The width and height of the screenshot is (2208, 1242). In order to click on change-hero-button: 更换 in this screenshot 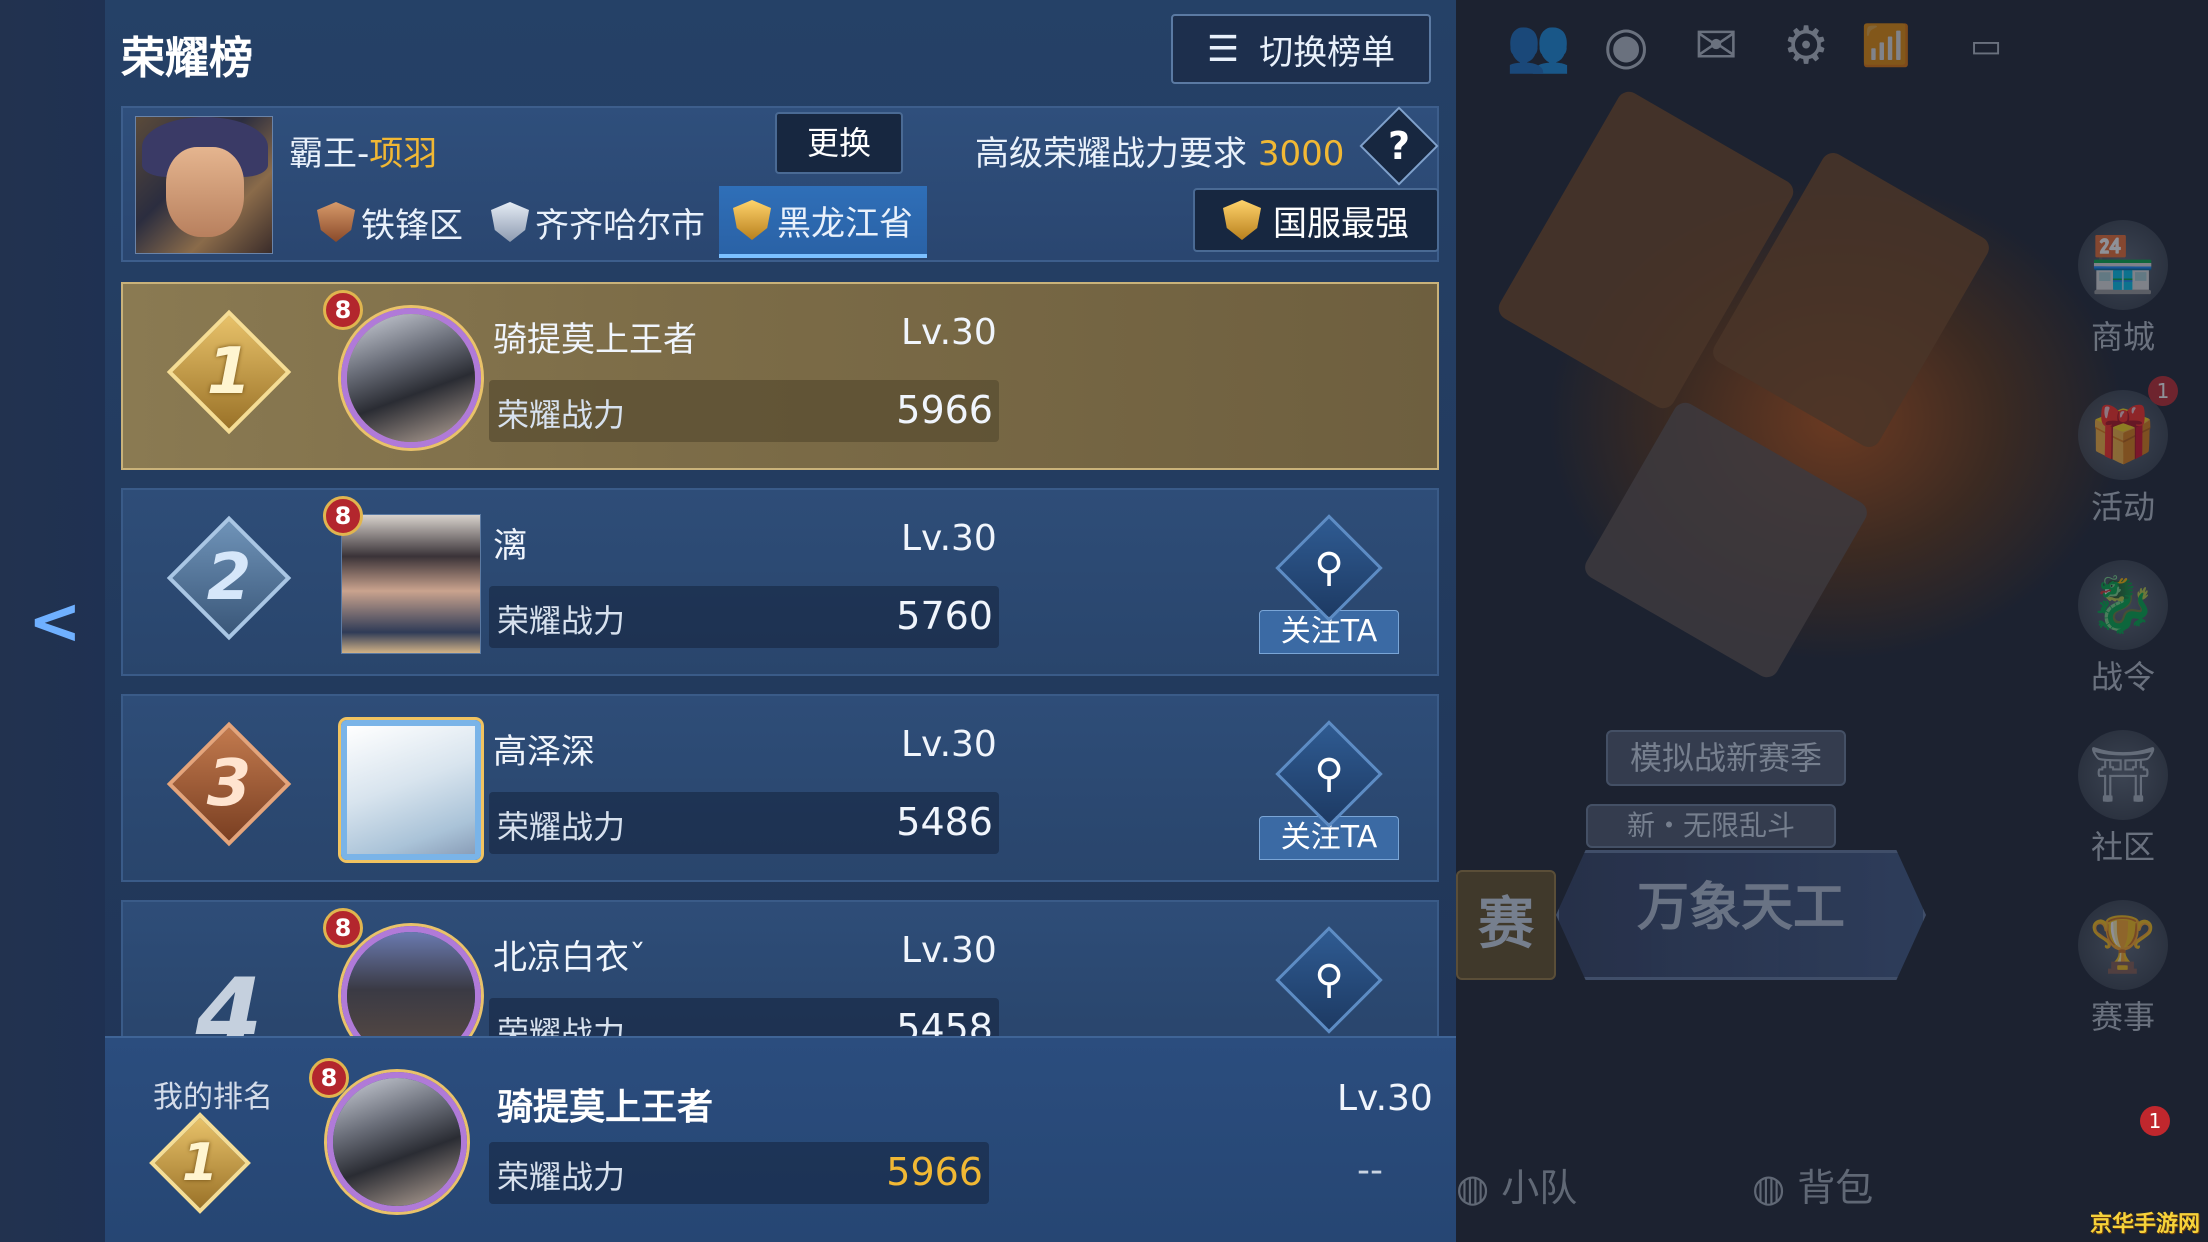, I will do `click(839, 143)`.